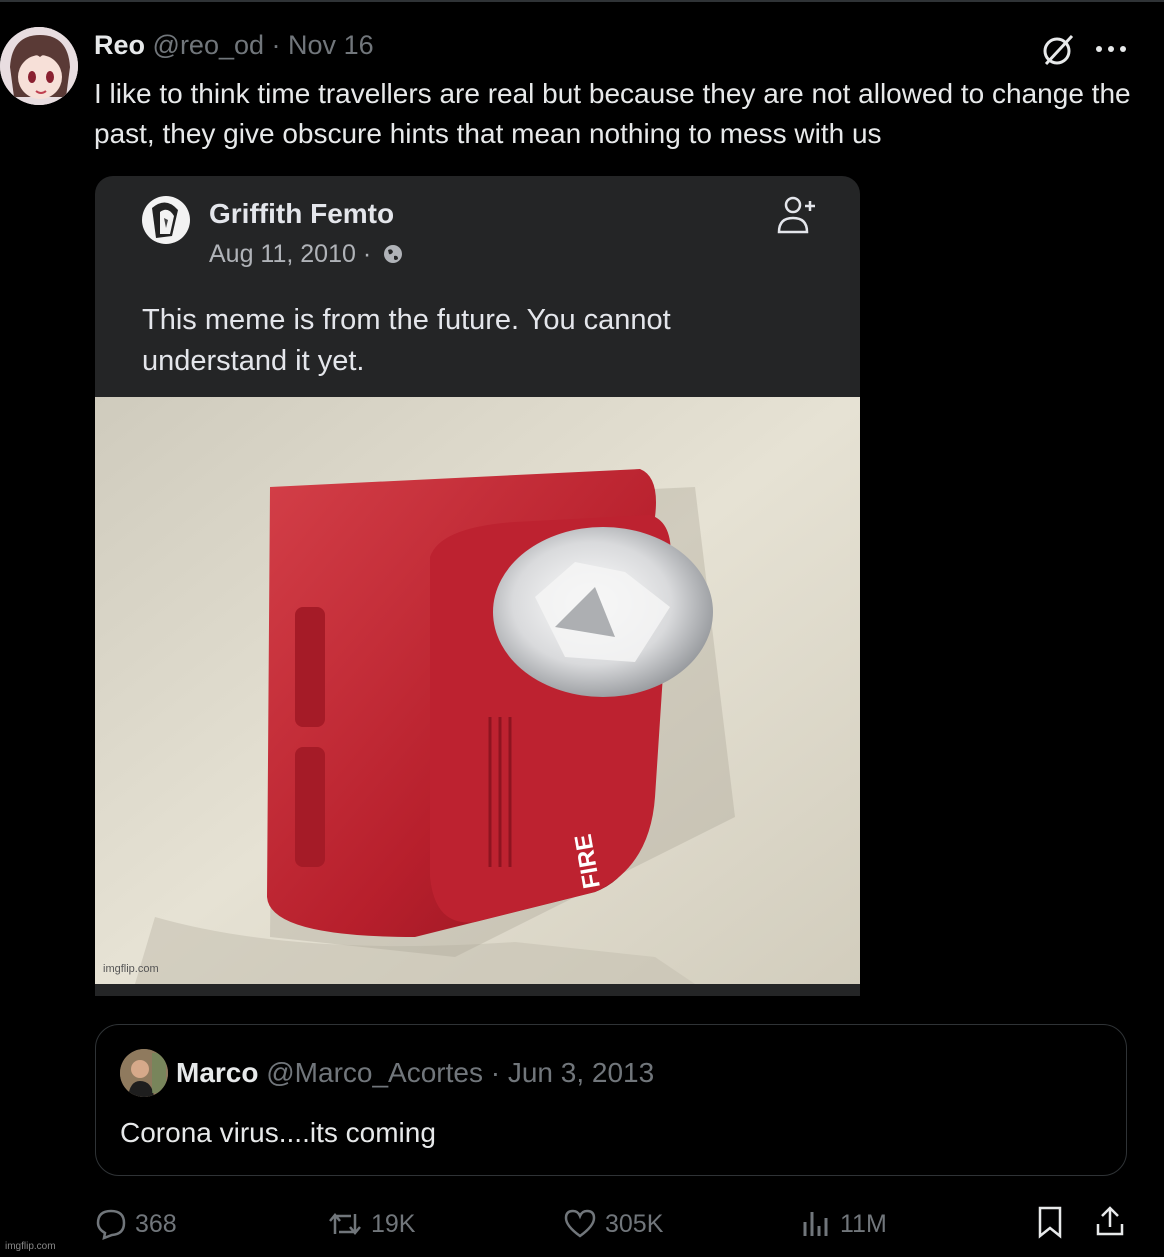 Image resolution: width=1164 pixels, height=1257 pixels. What do you see at coordinates (796, 215) in the screenshot?
I see `add-friend-icon` at bounding box center [796, 215].